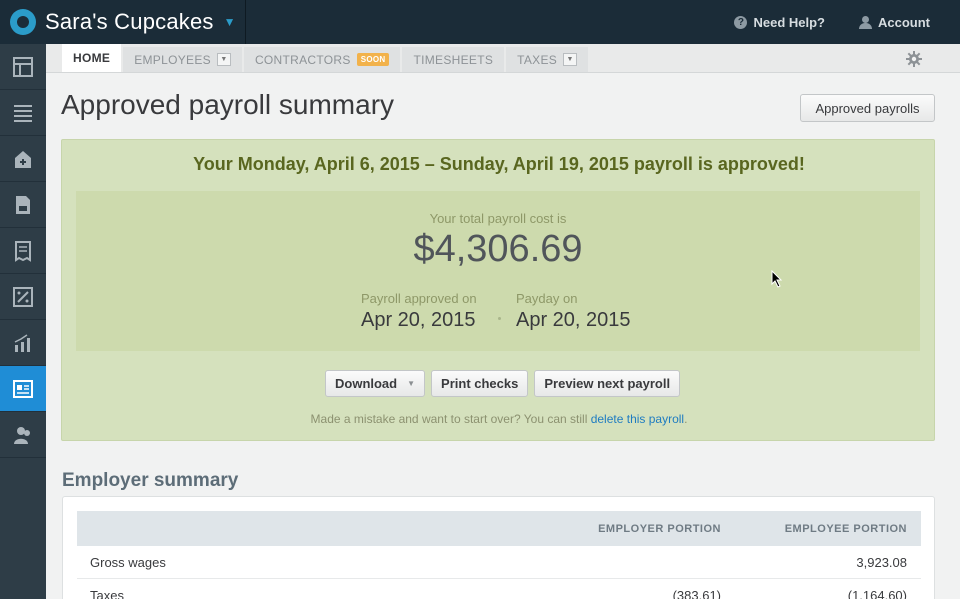 The width and height of the screenshot is (960, 599). I want to click on cost-label: Your total payroll cost is, so click(498, 218).